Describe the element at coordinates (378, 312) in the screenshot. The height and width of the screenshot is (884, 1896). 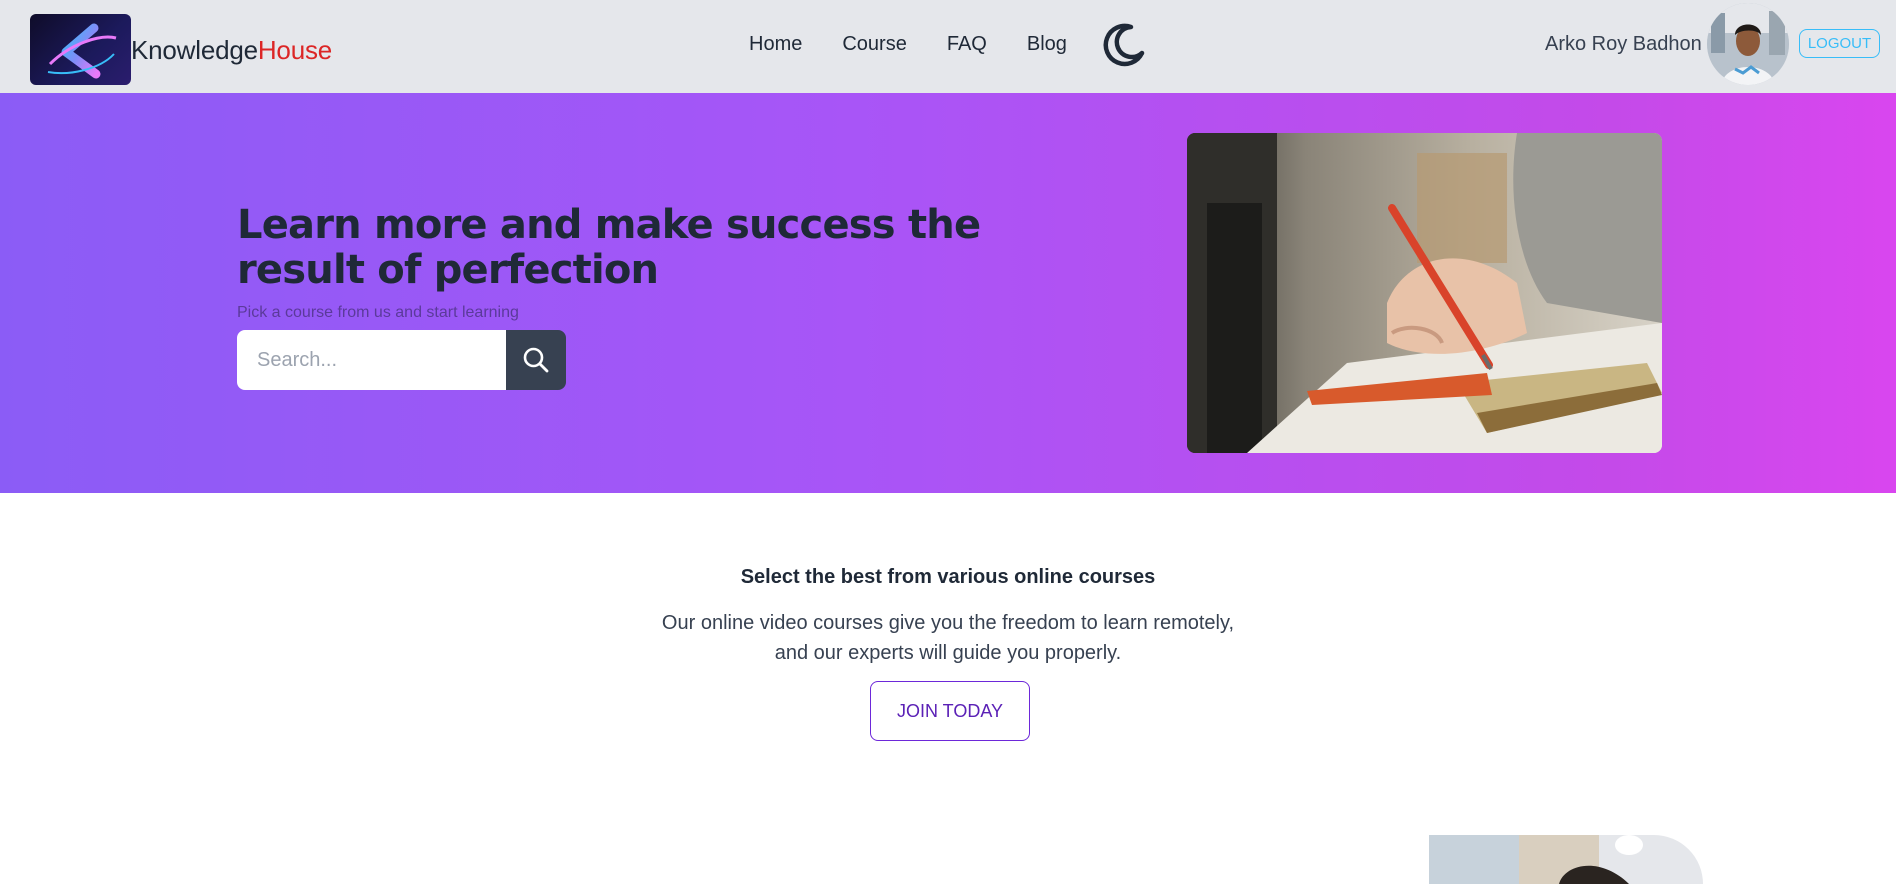
I see `hero-subtitle: Pick a course from us and start learning` at that location.